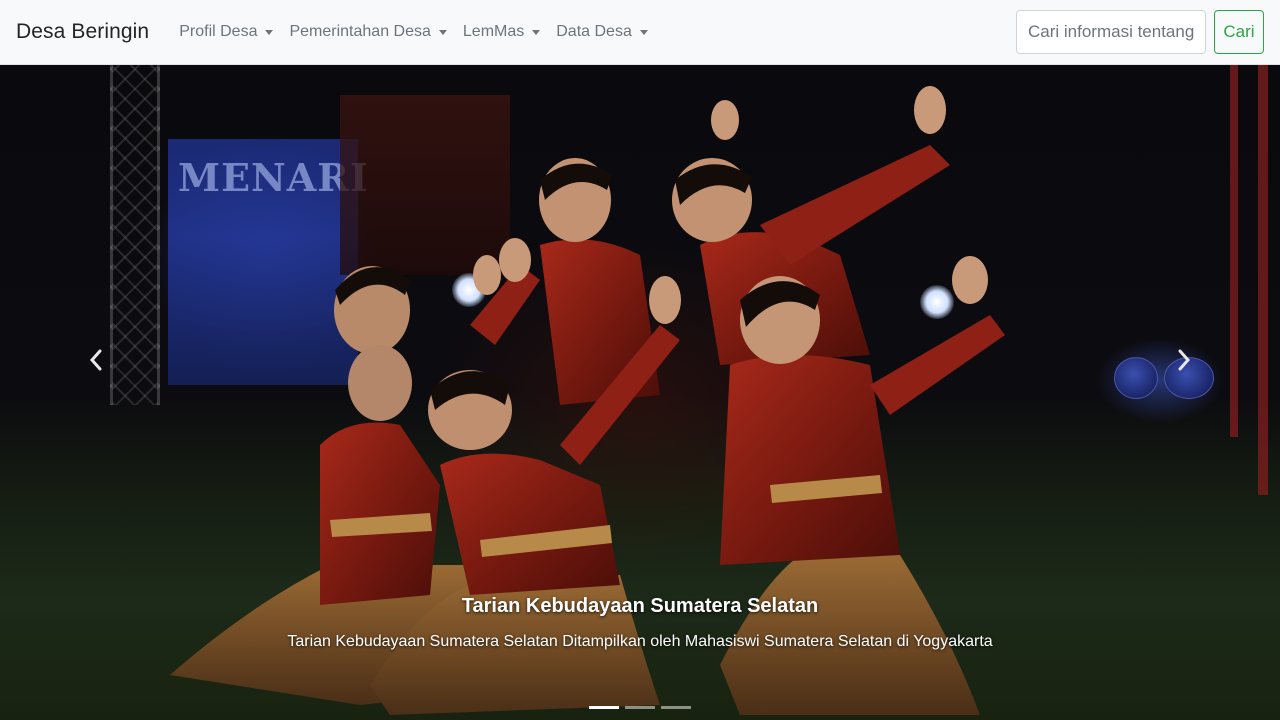 This screenshot has width=1280, height=720. Describe the element at coordinates (594, 31) in the screenshot. I see `nav-item-label: Data Desa` at that location.